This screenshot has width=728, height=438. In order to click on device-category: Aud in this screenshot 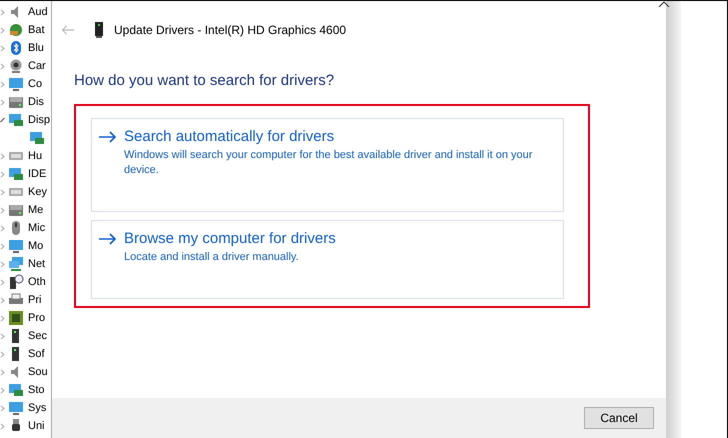, I will do `click(38, 12)`.